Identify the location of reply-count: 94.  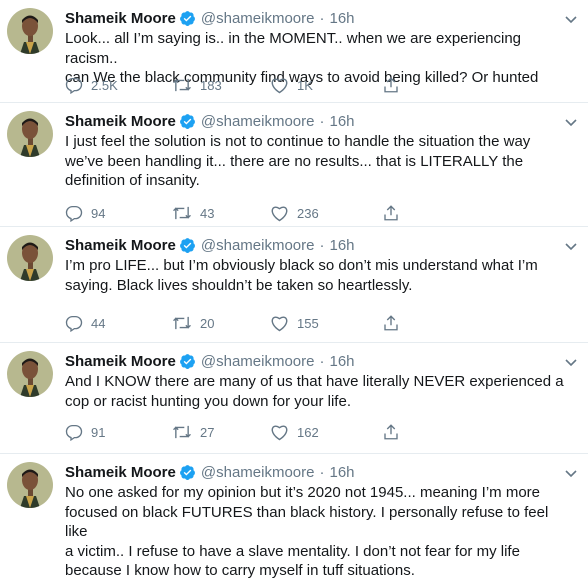
(98, 213).